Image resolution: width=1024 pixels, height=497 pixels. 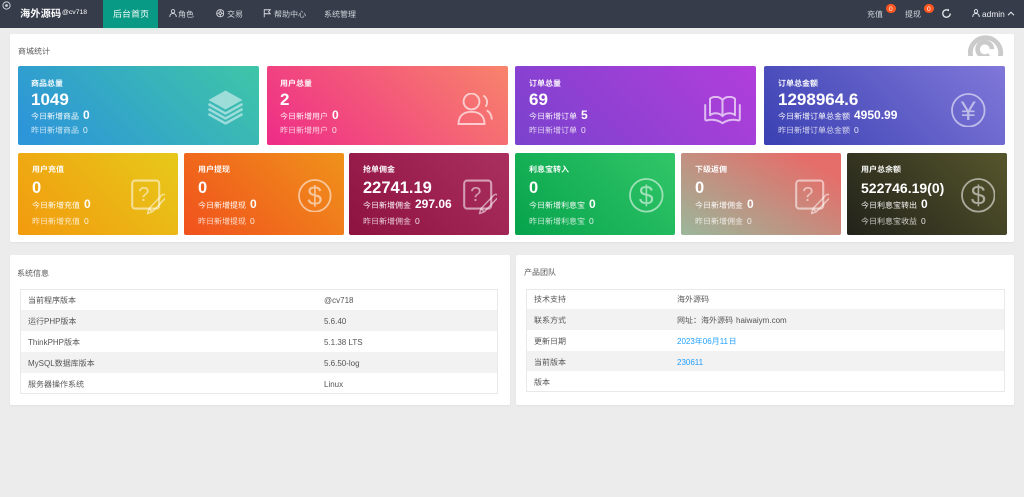 What do you see at coordinates (397, 188) in the screenshot?
I see `svg-text: 22741.19` at bounding box center [397, 188].